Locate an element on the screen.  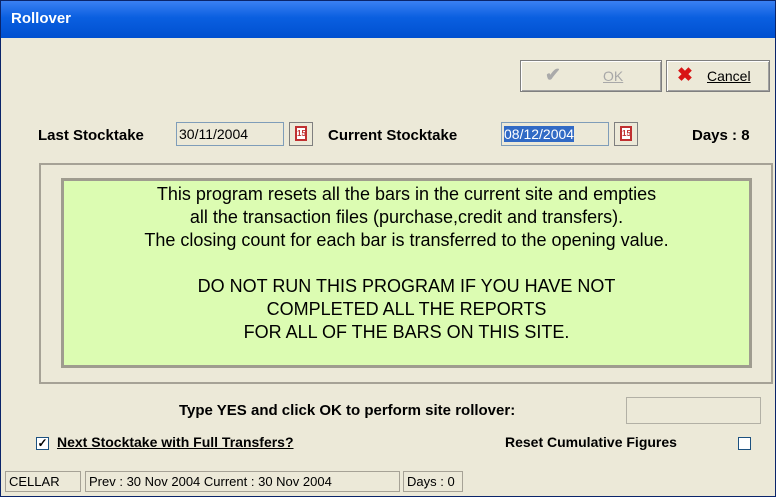
status-site: CELLAR is located at coordinates (43, 481).